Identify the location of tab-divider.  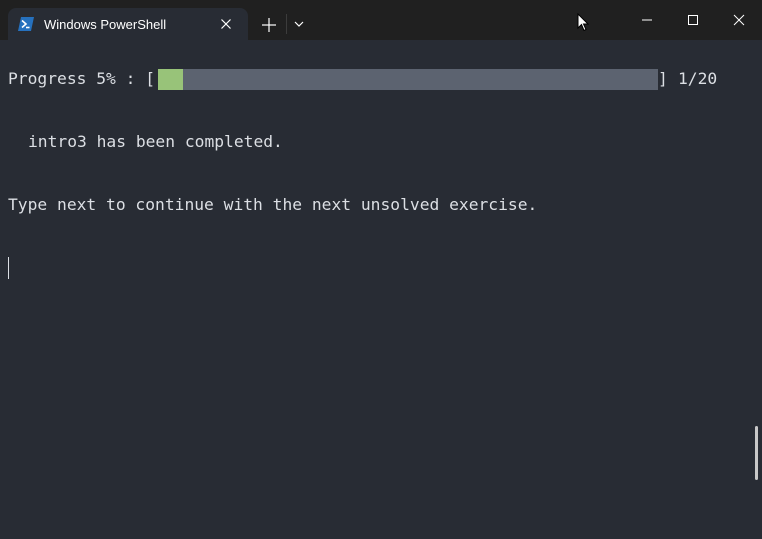
(286, 24).